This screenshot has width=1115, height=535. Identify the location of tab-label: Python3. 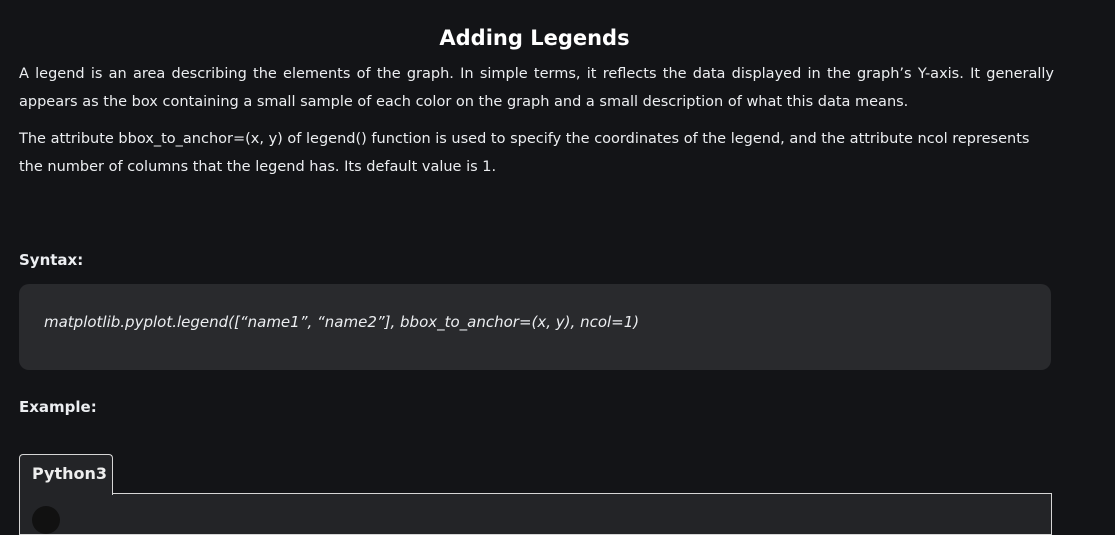
(70, 473).